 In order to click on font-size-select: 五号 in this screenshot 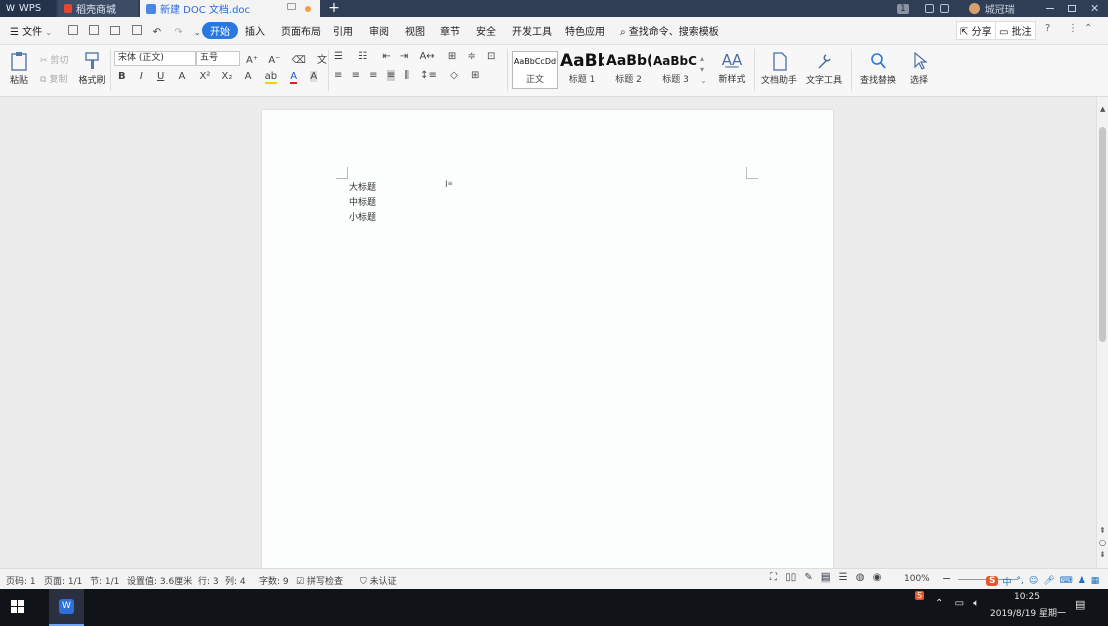, I will do `click(218, 58)`.